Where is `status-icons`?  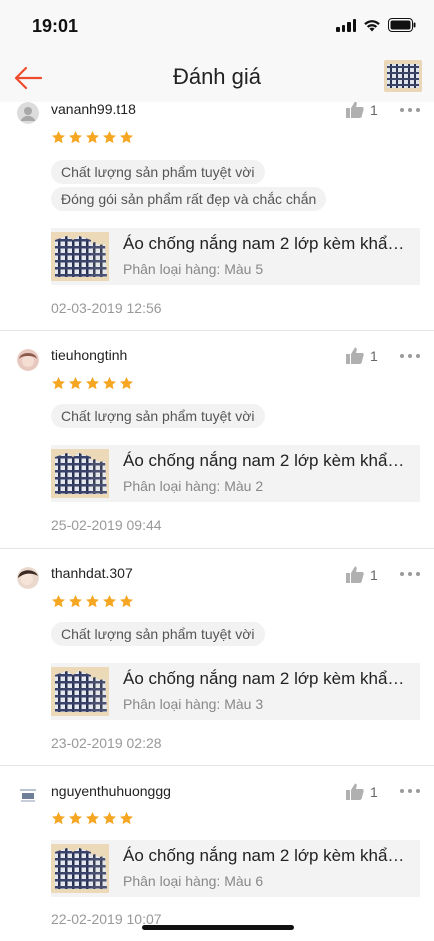
status-icons is located at coordinates (376, 25).